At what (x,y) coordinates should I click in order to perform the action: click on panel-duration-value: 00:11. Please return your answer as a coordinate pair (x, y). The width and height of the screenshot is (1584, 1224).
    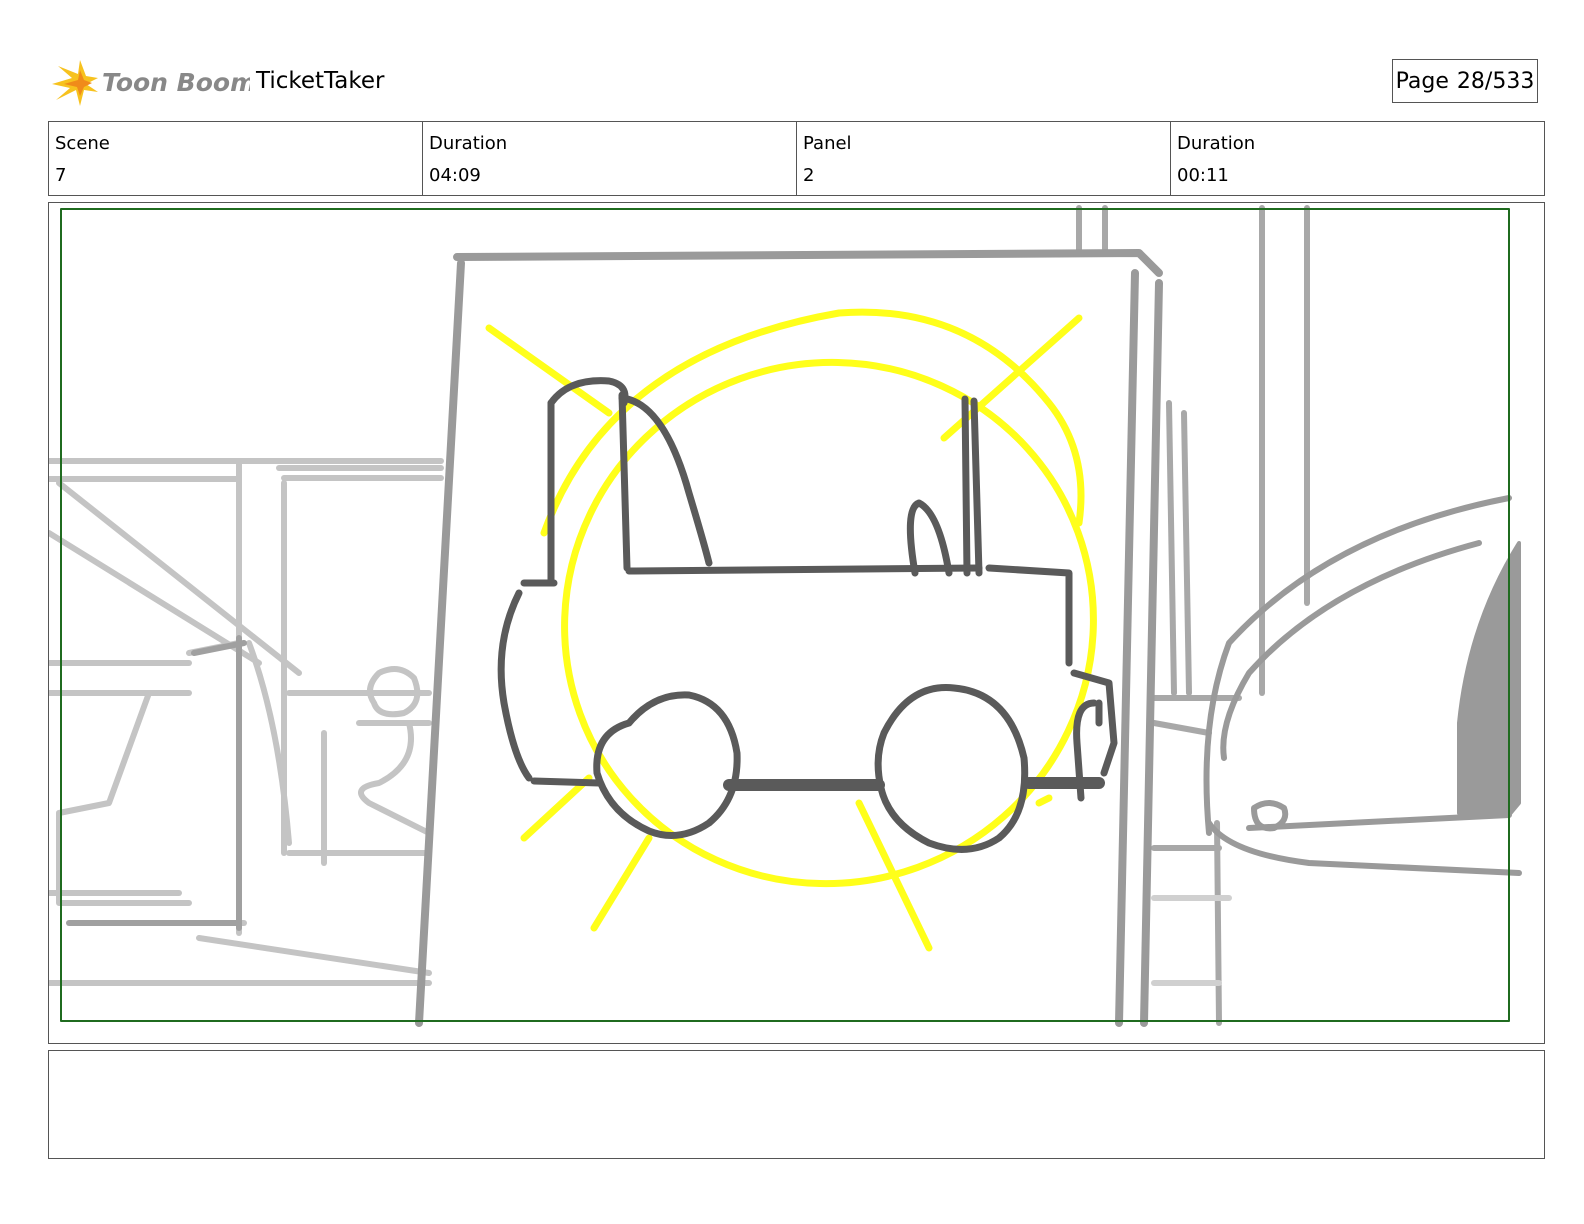
    Looking at the image, I should click on (1203, 175).